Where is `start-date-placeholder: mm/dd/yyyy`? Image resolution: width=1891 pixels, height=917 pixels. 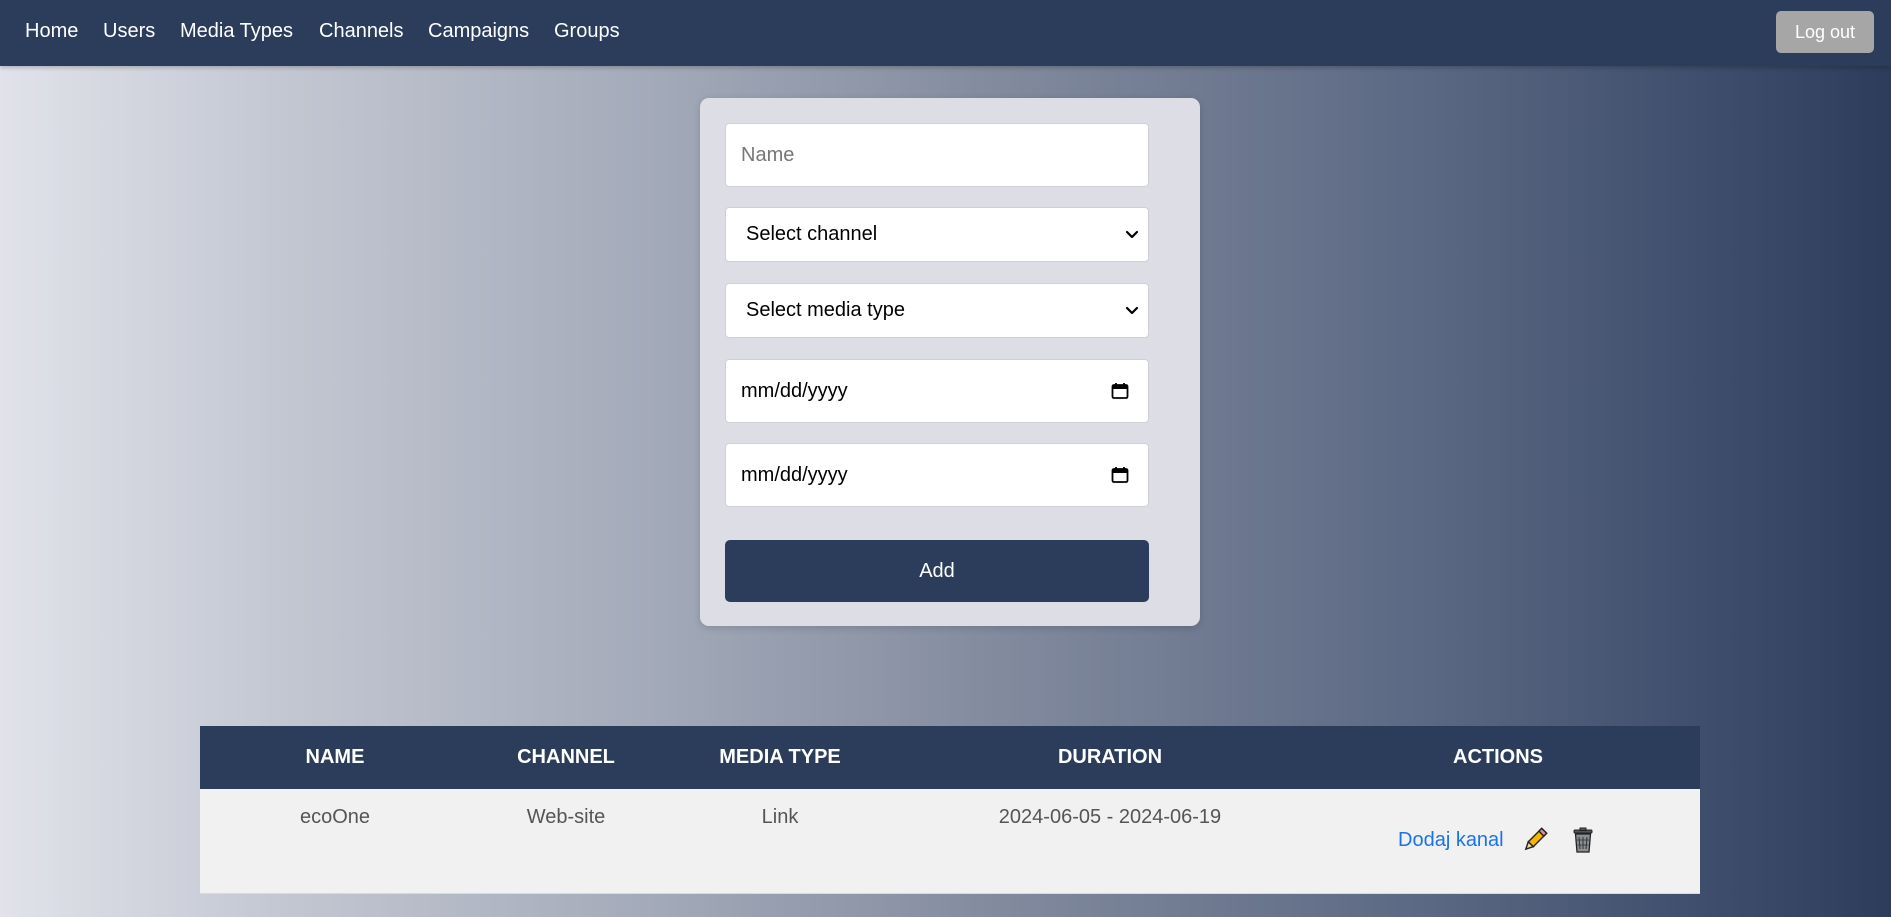
start-date-placeholder: mm/dd/yyyy is located at coordinates (794, 390).